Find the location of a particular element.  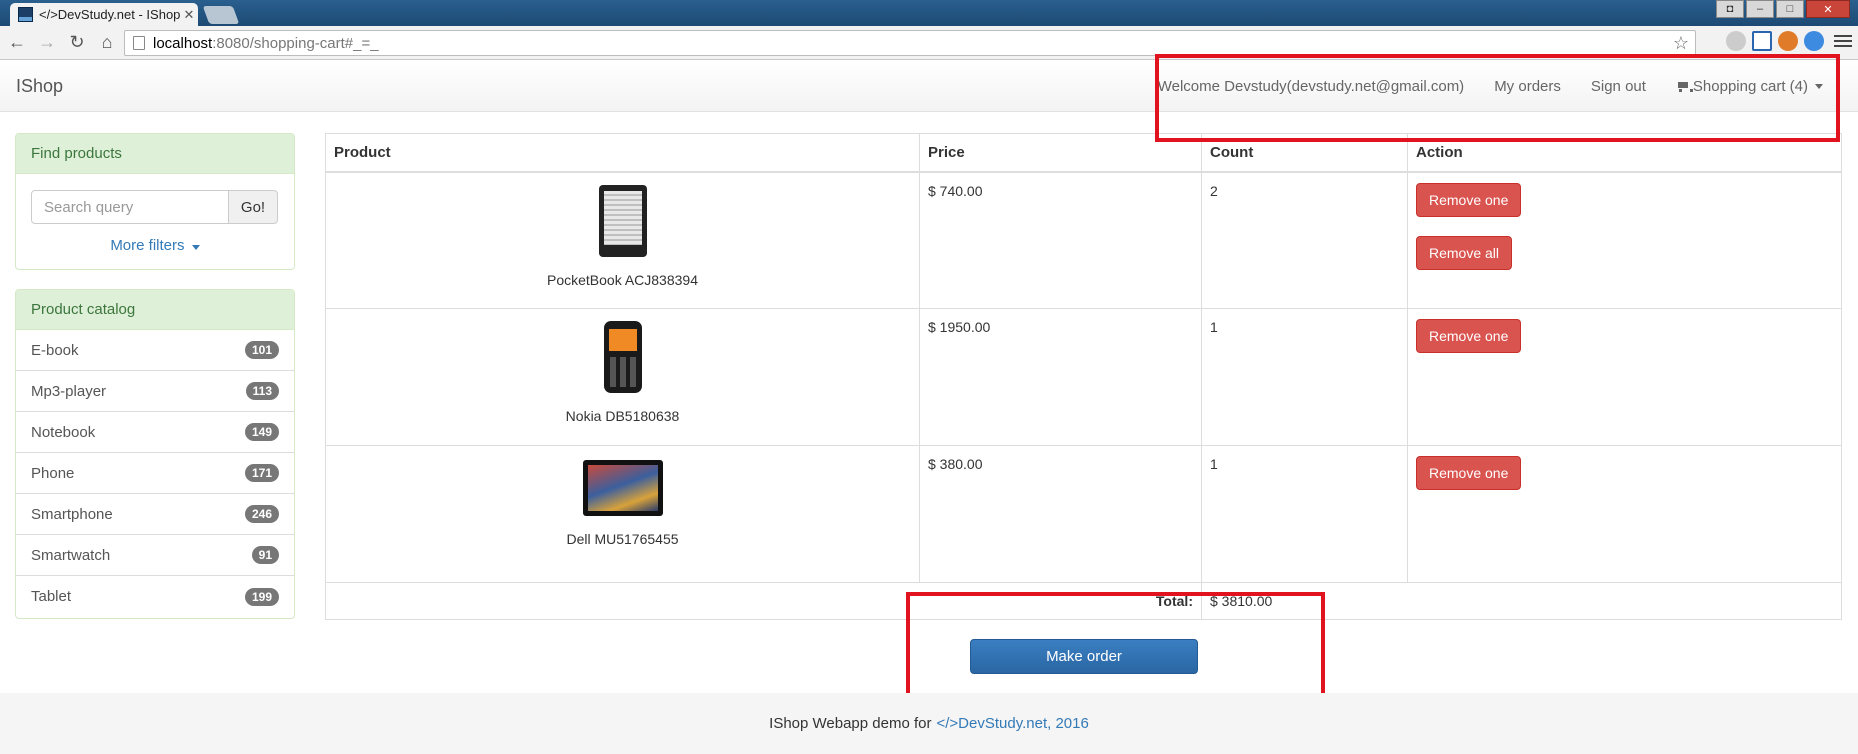

search-input is located at coordinates (130, 207).